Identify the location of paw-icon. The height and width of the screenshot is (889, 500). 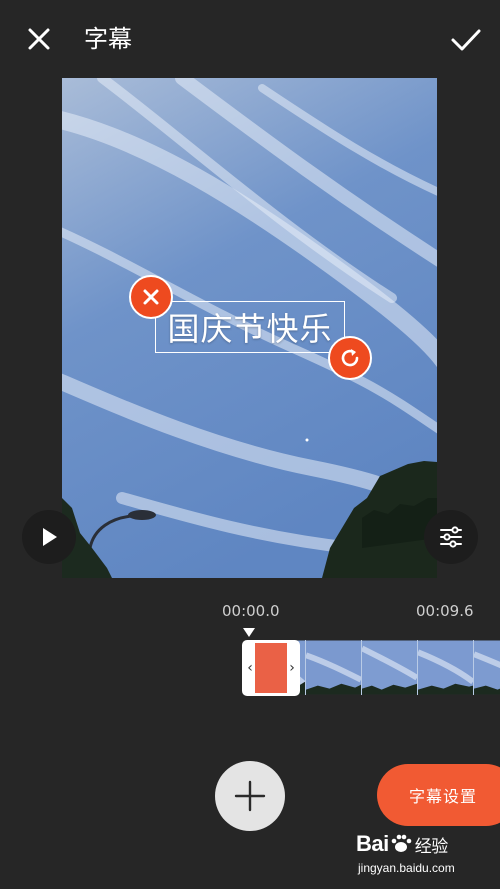
(401, 843).